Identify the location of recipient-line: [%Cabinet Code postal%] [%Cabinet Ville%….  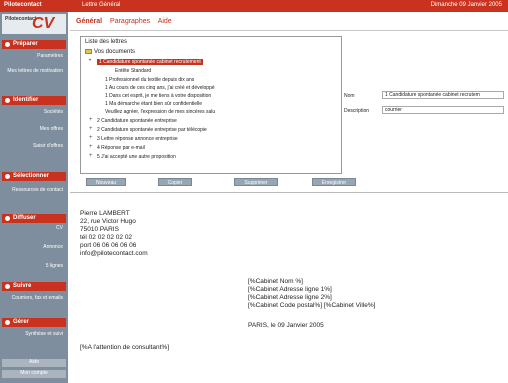
(312, 305).